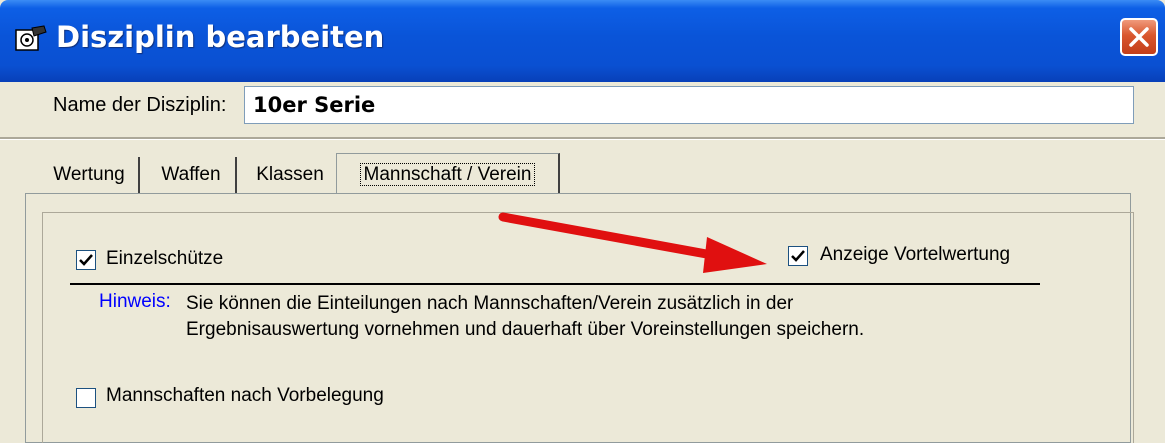 Image resolution: width=1165 pixels, height=443 pixels. I want to click on divider-line, so click(555, 284).